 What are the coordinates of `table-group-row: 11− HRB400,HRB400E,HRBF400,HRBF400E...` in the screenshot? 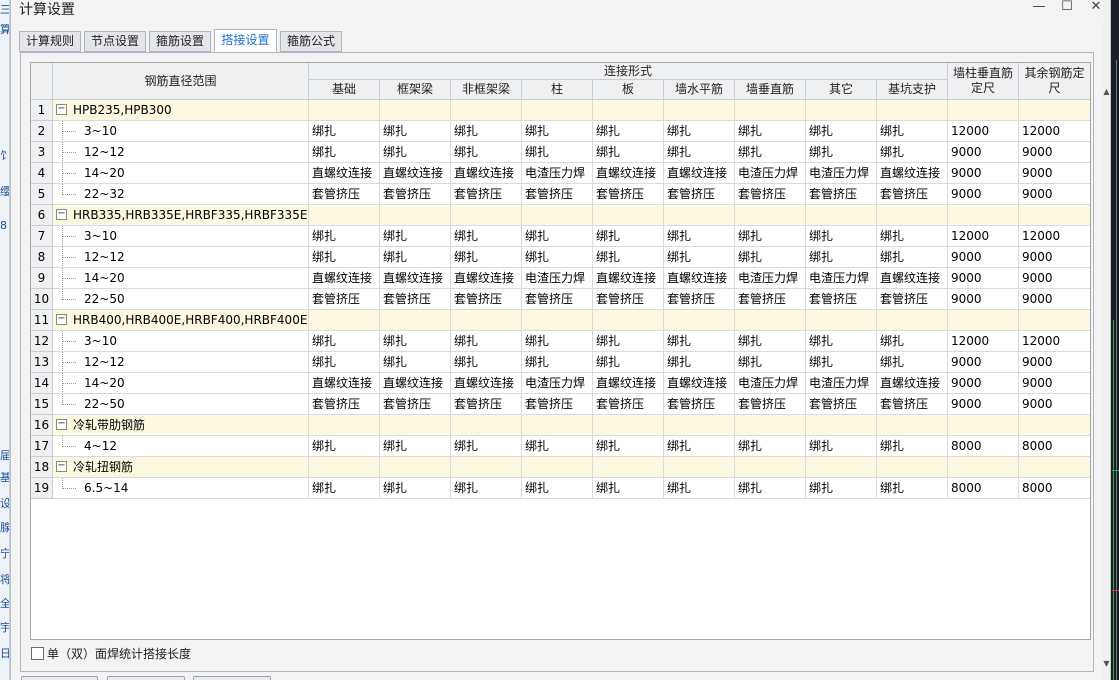 It's located at (560, 320).